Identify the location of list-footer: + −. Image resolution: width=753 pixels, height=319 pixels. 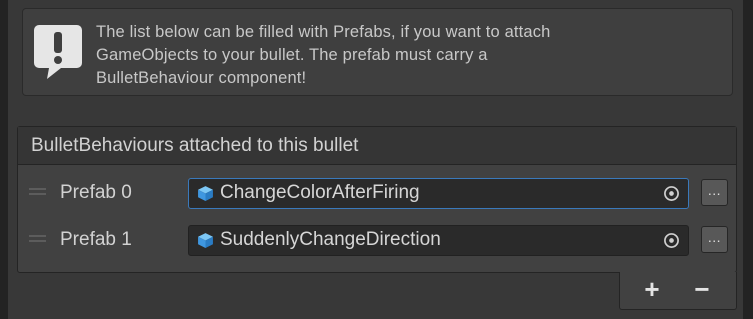
(678, 291).